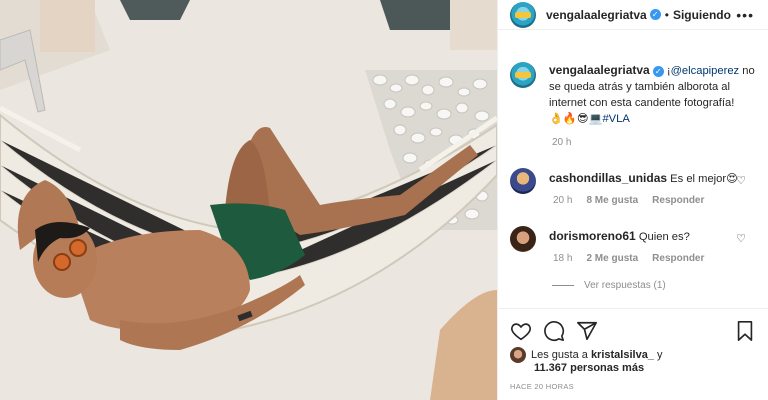  Describe the element at coordinates (745, 331) in the screenshot. I see `bookmark-icon` at that location.